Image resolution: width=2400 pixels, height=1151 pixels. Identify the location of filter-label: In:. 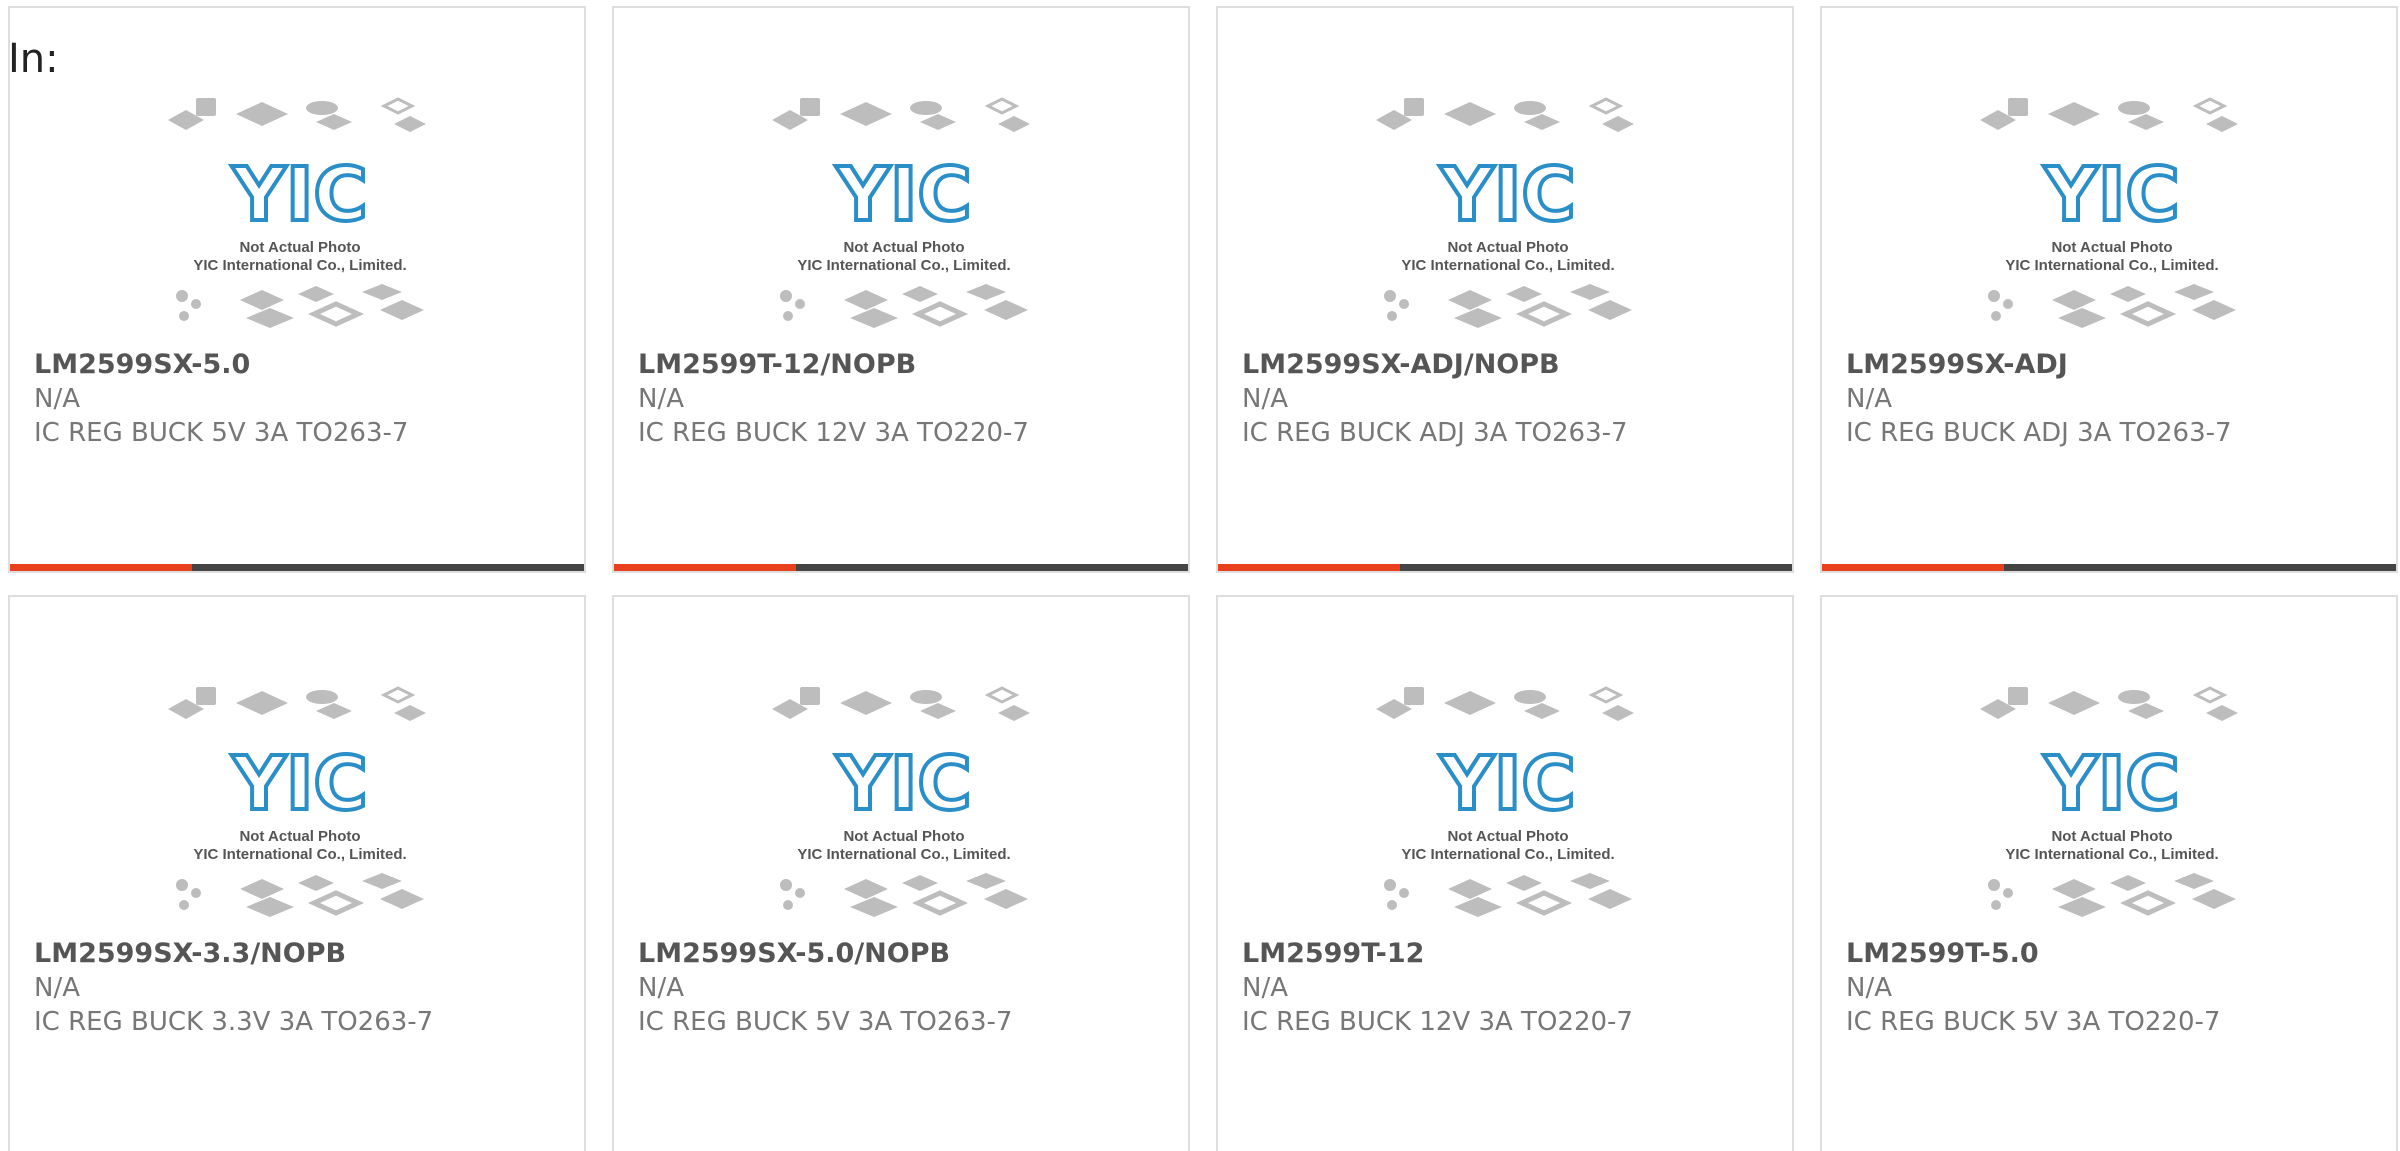
(33, 59).